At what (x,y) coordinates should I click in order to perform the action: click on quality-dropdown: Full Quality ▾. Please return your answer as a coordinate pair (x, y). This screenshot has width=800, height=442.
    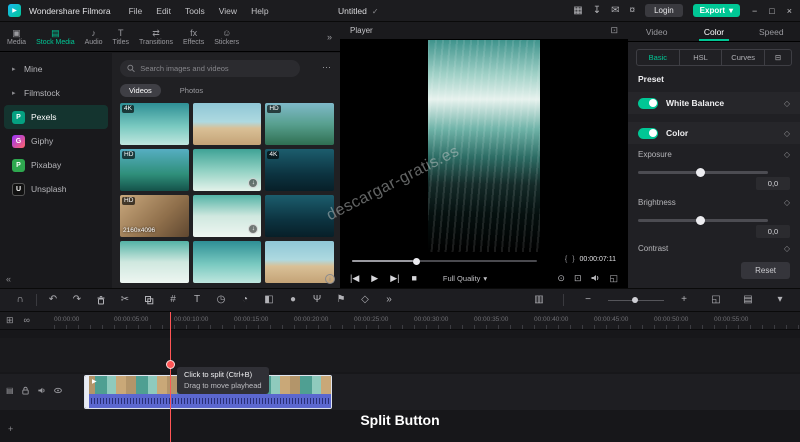
    Looking at the image, I should click on (465, 278).